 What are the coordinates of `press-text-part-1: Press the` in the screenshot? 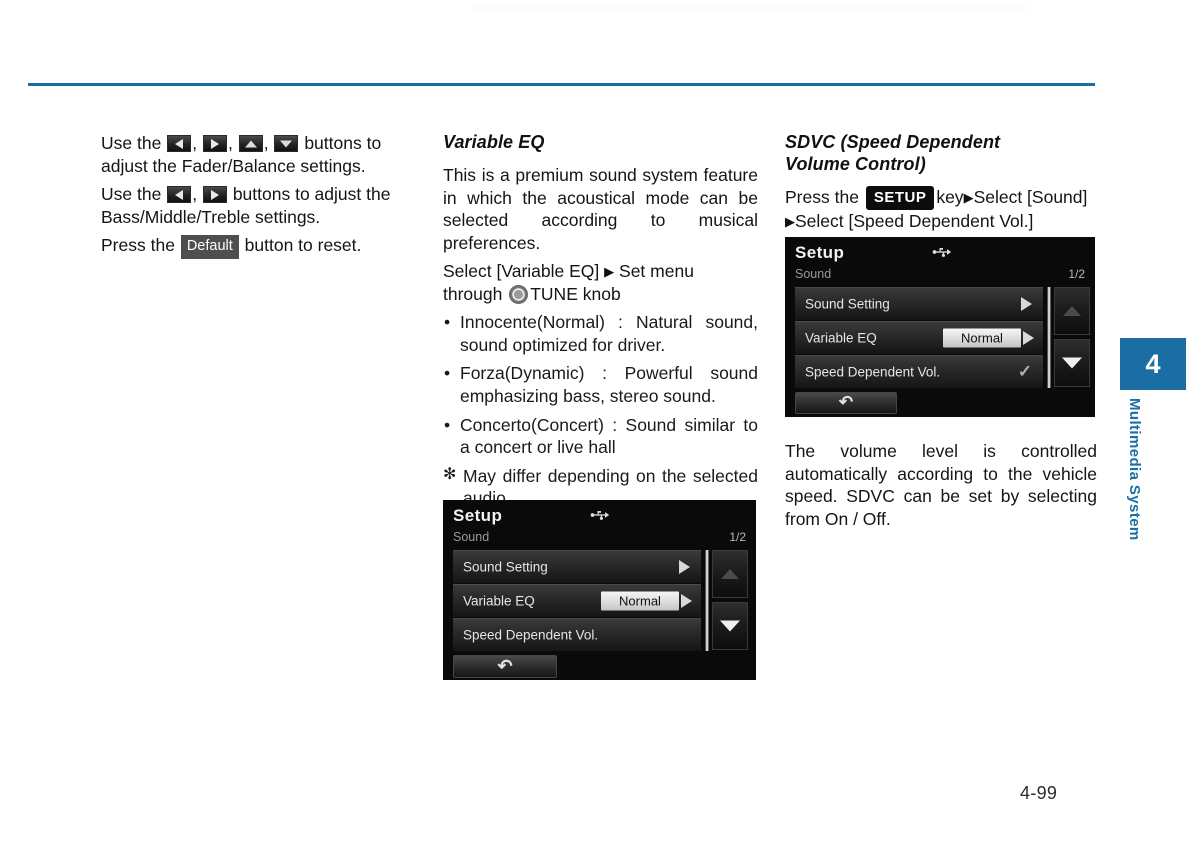 It's located at (822, 196).